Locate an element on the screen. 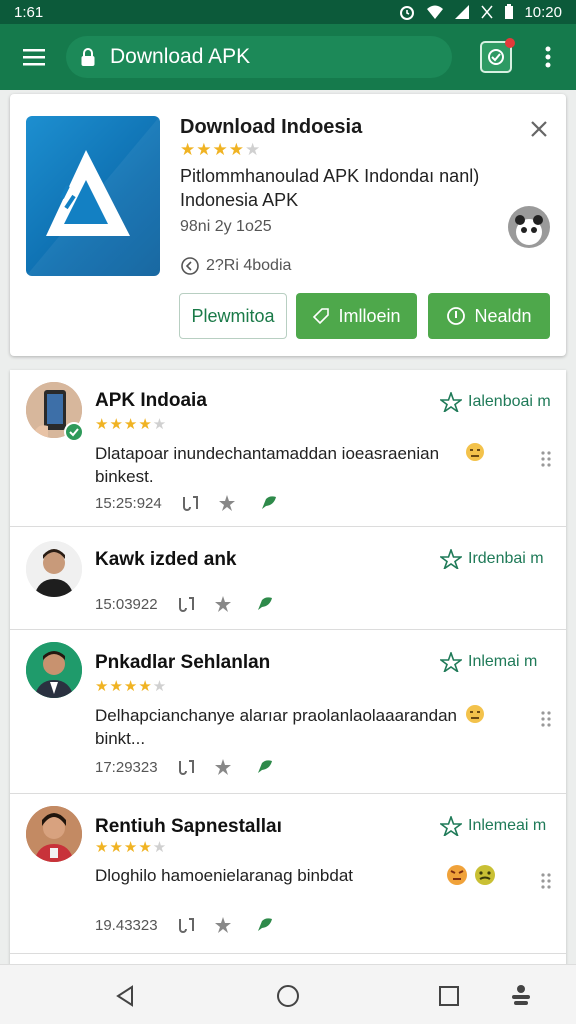 Image resolution: width=576 pixels, height=1024 pixels. review-meta: 19.43323 is located at coordinates (184, 925).